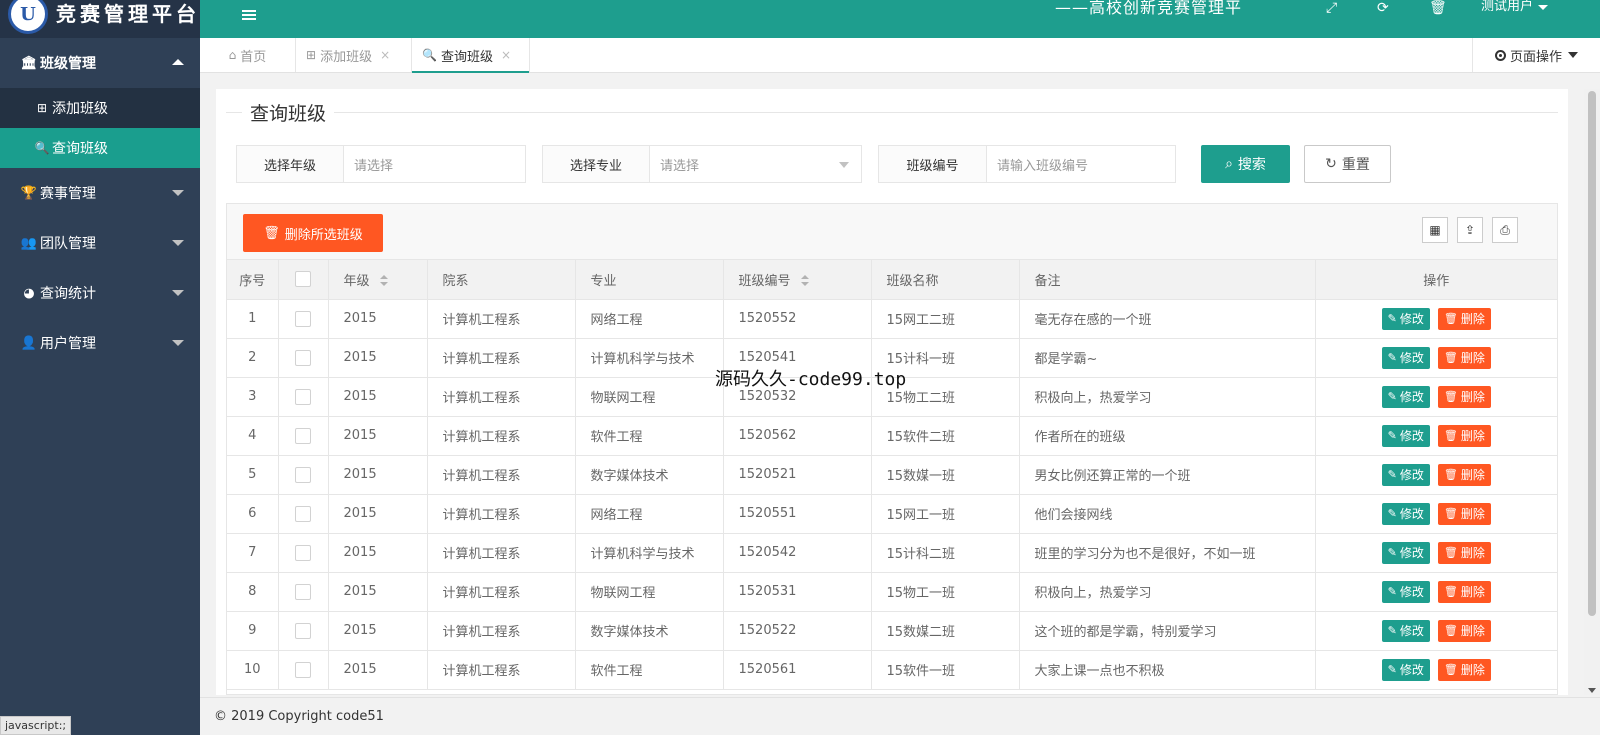 This screenshot has height=735, width=1600. Describe the element at coordinates (1515, 7) in the screenshot. I see `user-menu: 测试用户` at that location.